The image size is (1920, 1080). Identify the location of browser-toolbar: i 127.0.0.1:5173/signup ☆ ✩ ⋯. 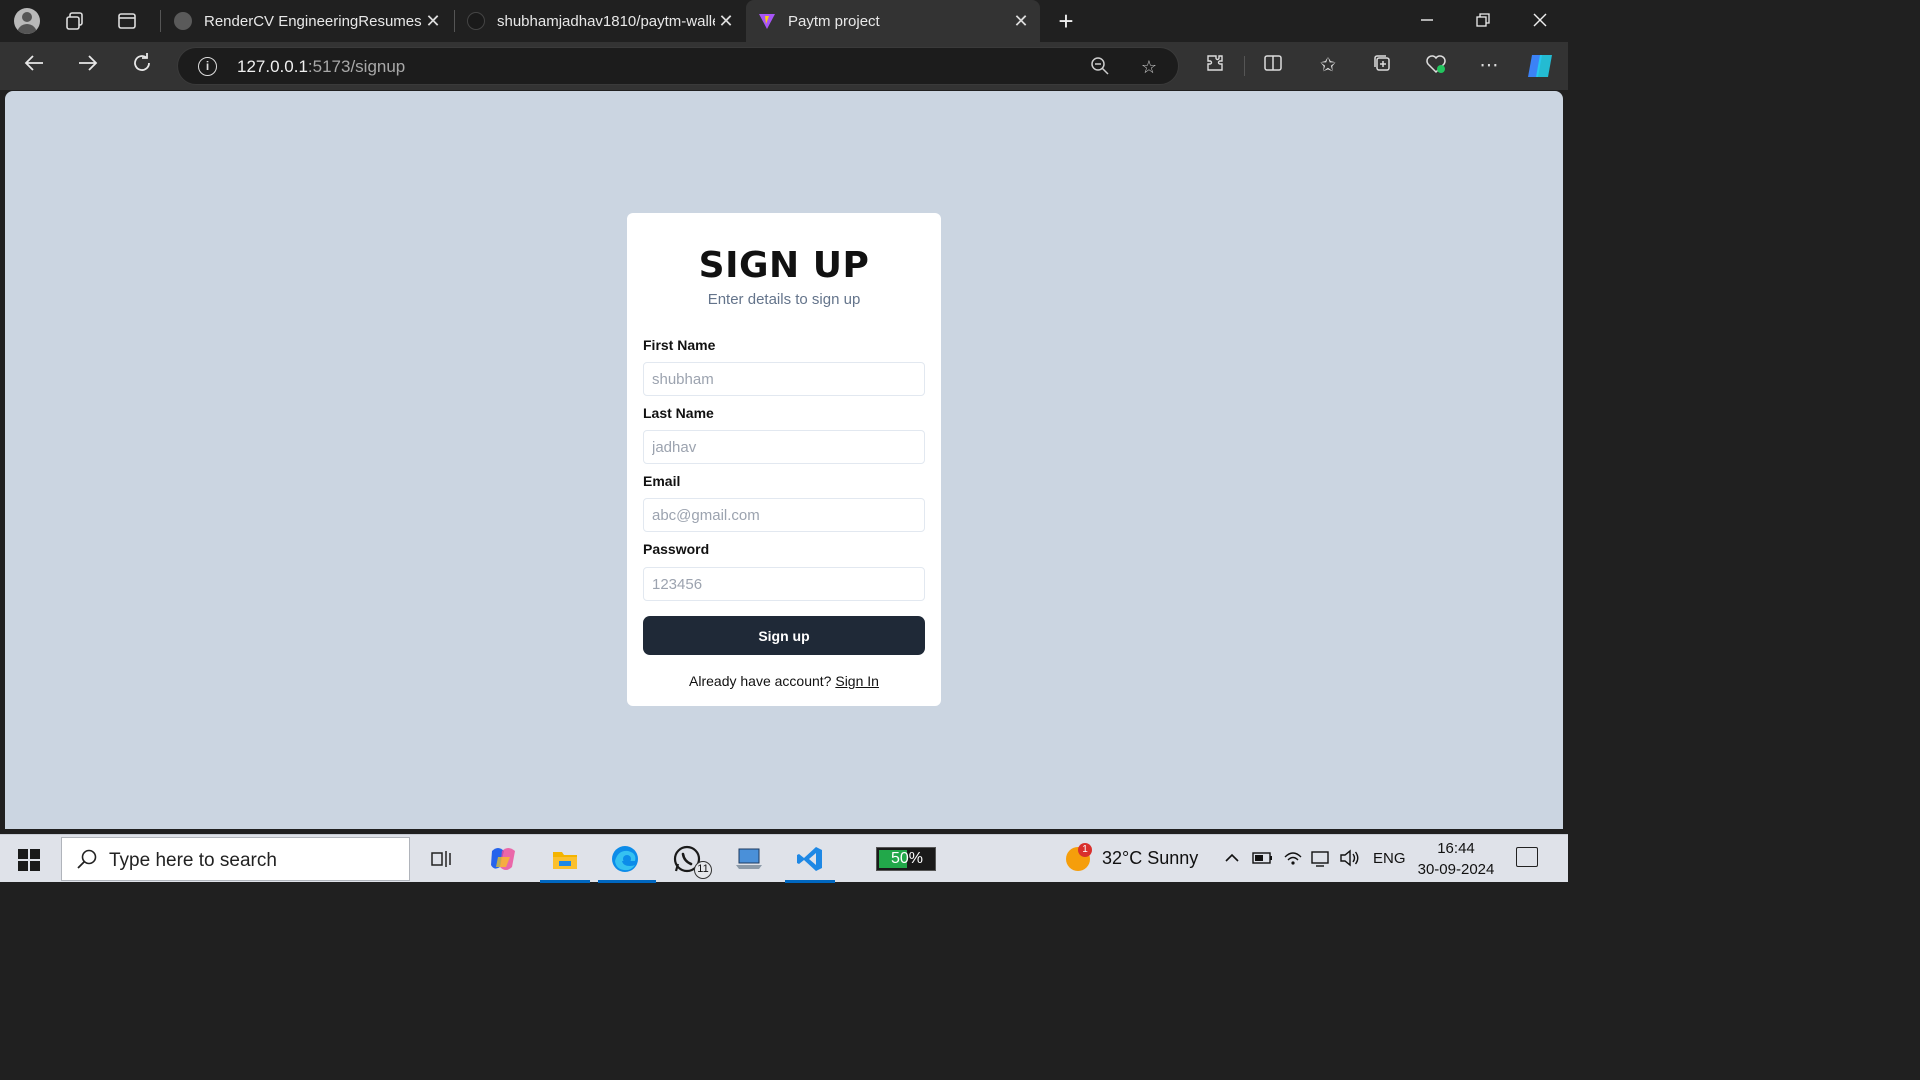
(784, 66).